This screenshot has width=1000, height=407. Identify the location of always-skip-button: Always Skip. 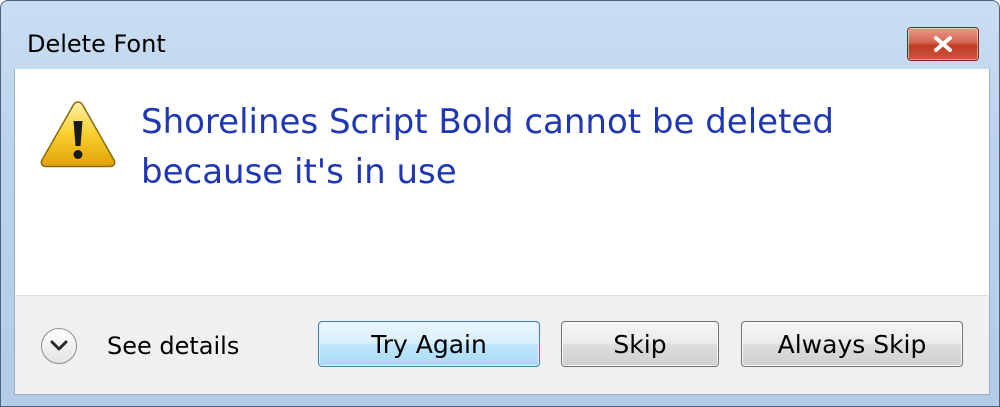
(852, 344).